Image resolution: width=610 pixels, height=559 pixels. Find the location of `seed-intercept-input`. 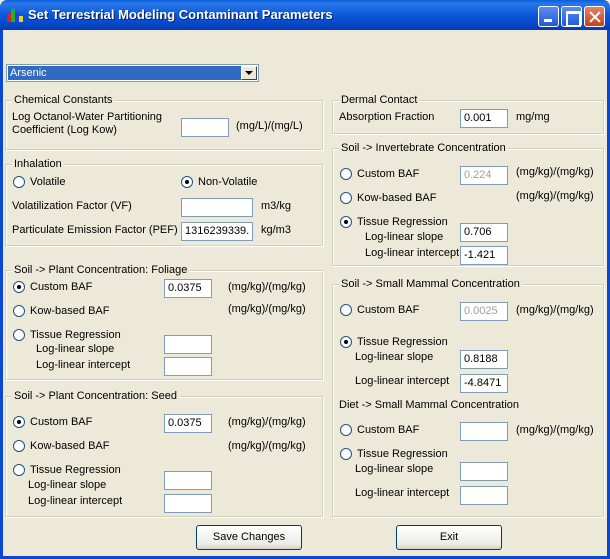

seed-intercept-input is located at coordinates (188, 503).